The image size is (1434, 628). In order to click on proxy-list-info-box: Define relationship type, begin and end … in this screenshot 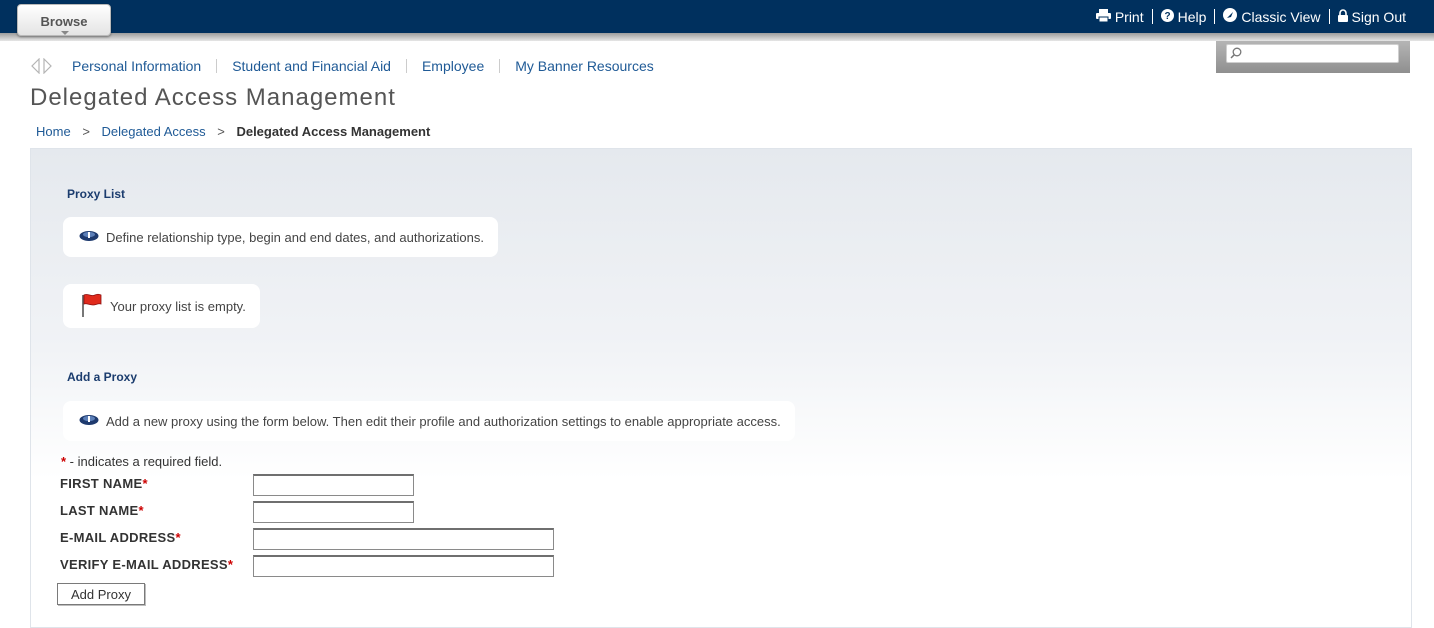, I will do `click(280, 237)`.